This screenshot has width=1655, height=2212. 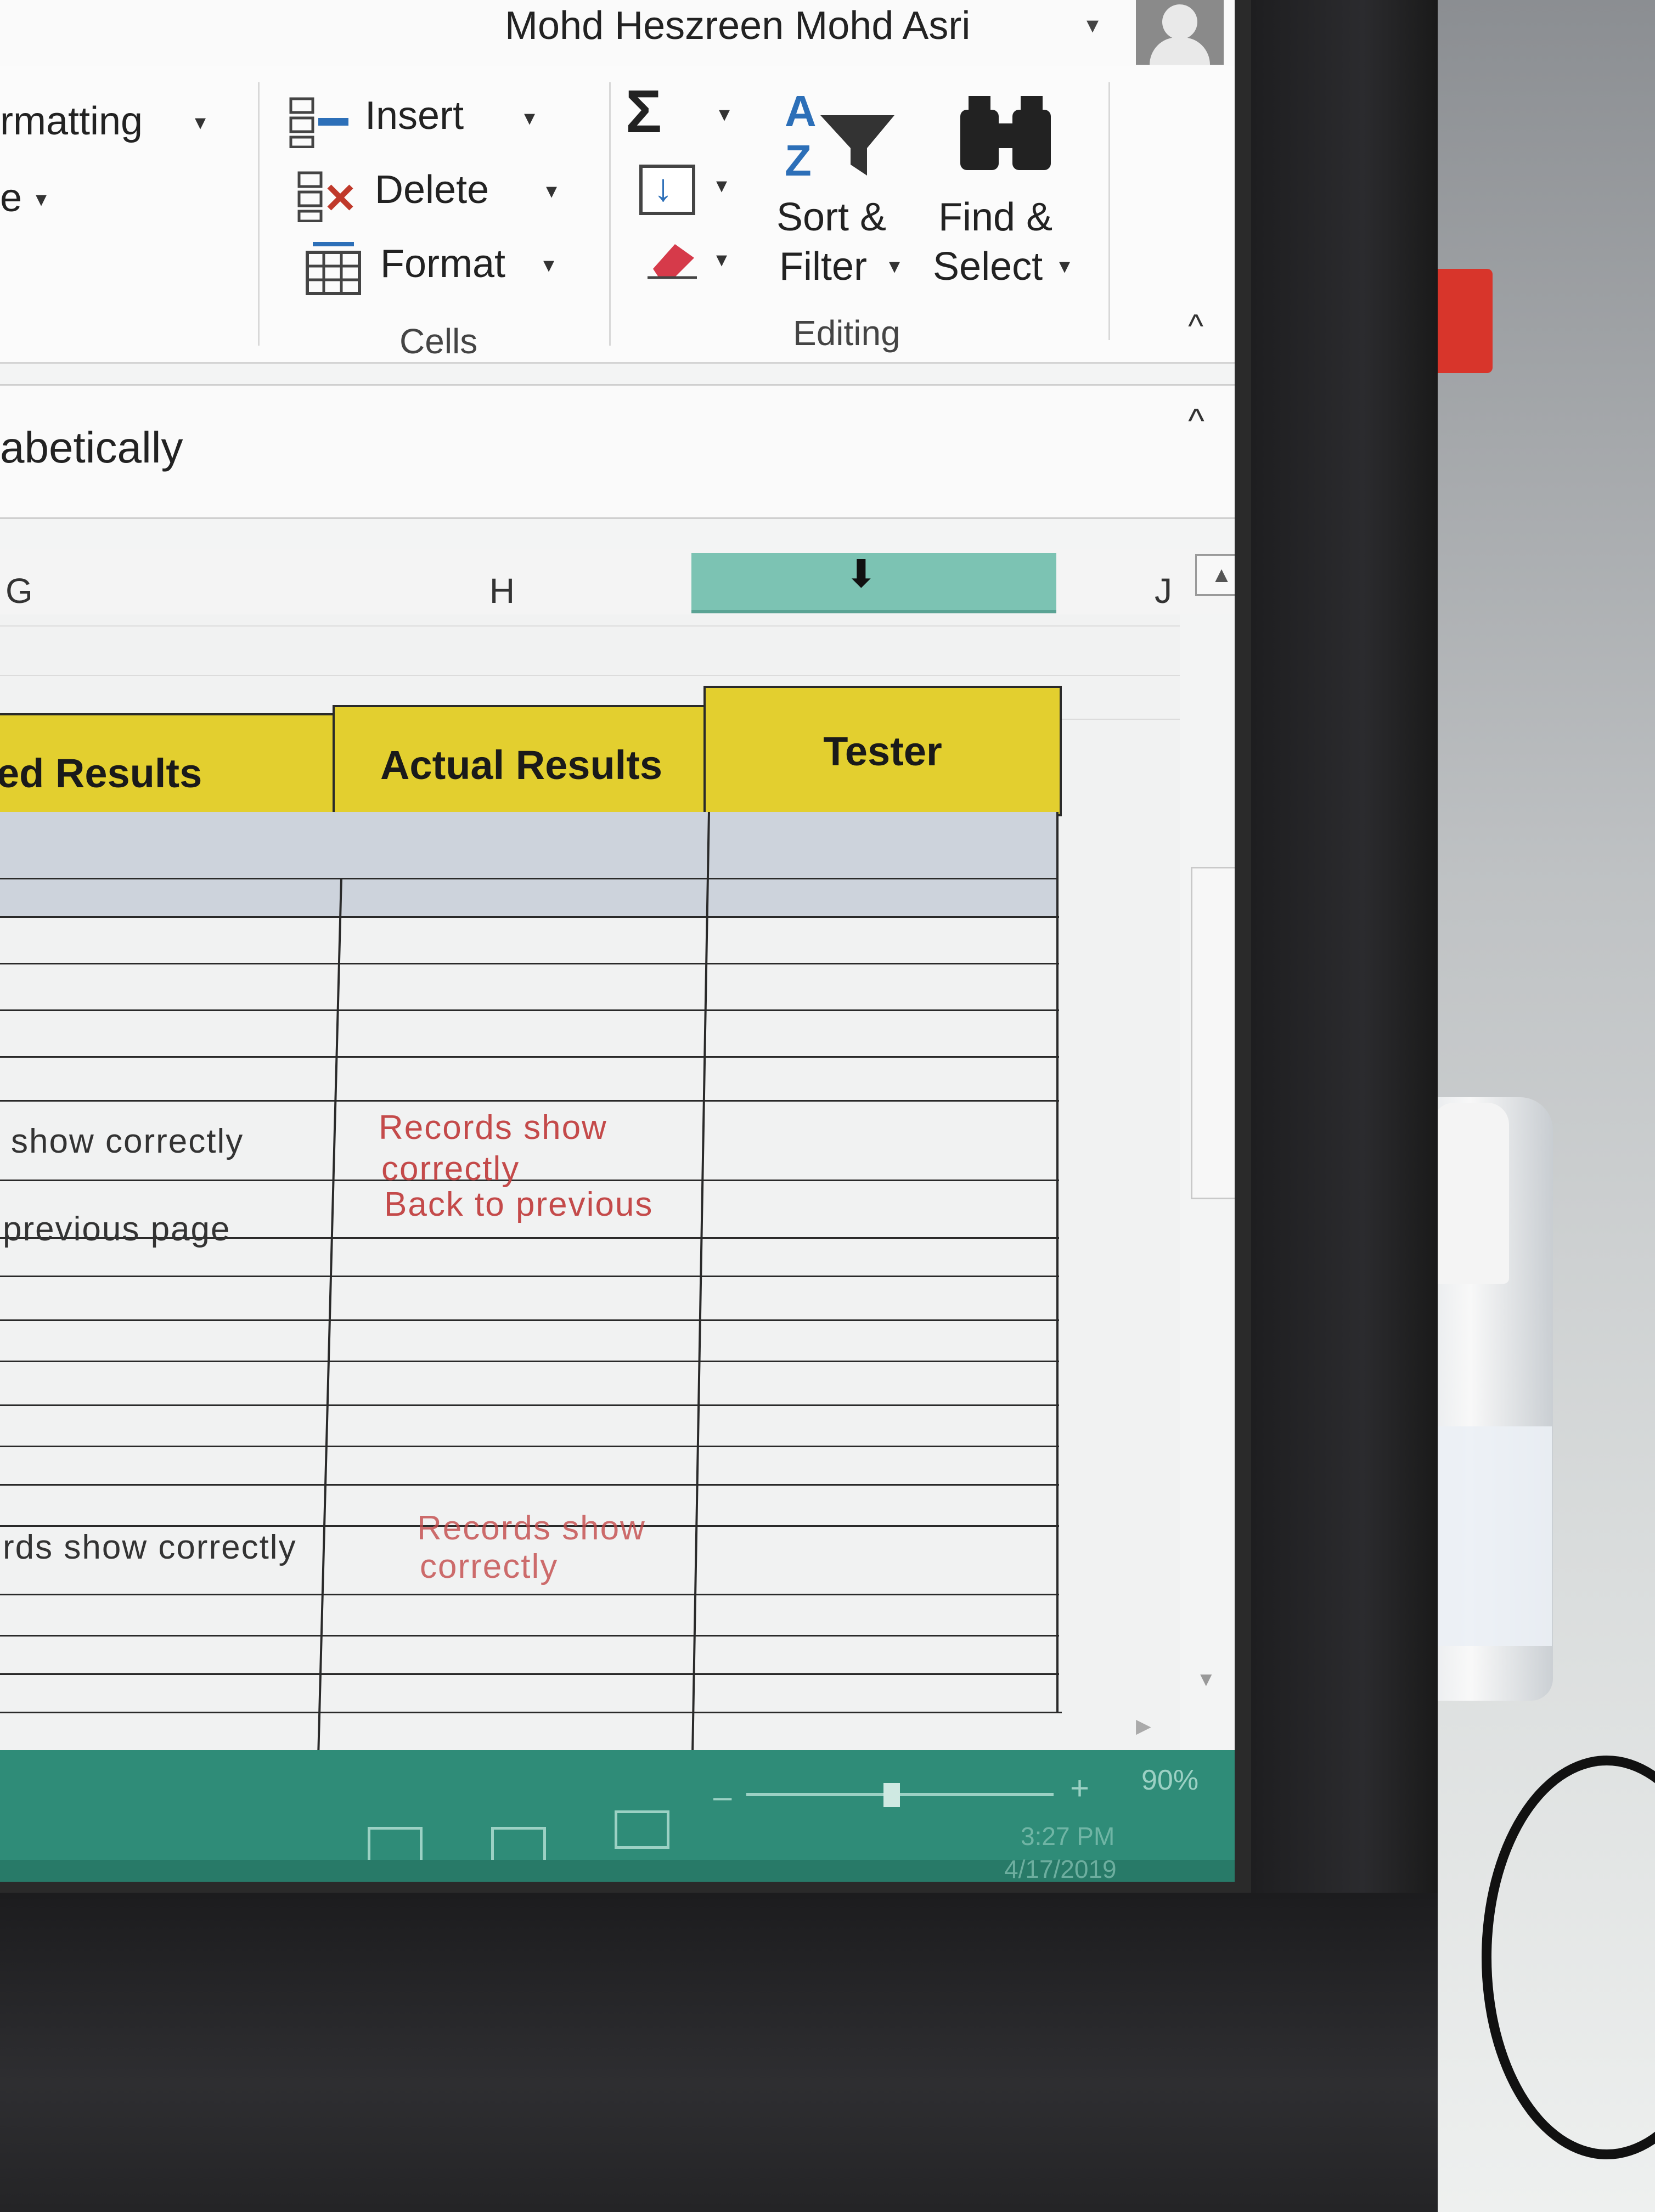 I want to click on actual-result-cell: Back to previous, so click(x=518, y=1204).